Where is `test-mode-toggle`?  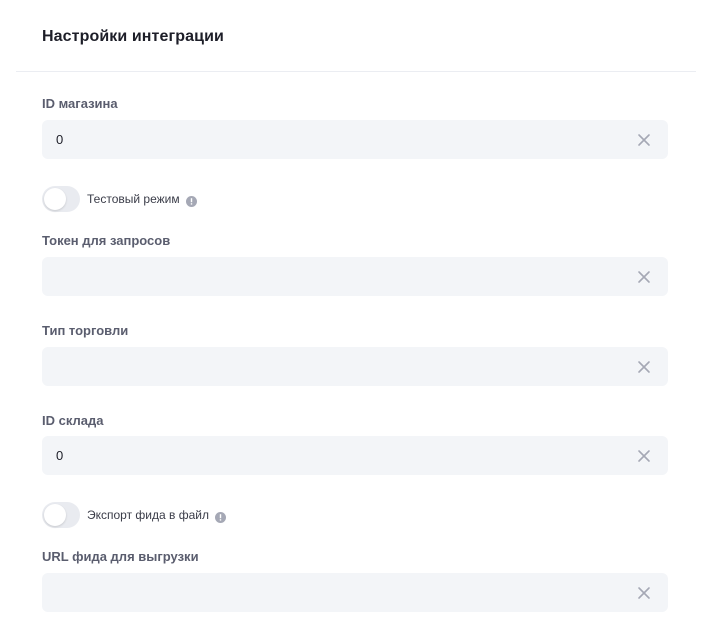 test-mode-toggle is located at coordinates (61, 199).